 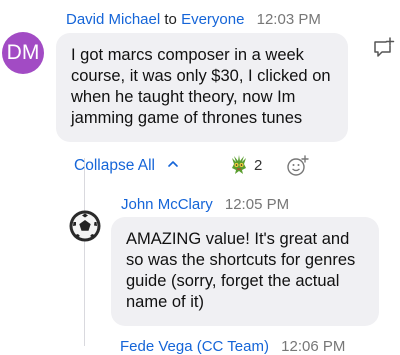 I want to click on sender-name: John McClary, so click(x=167, y=204).